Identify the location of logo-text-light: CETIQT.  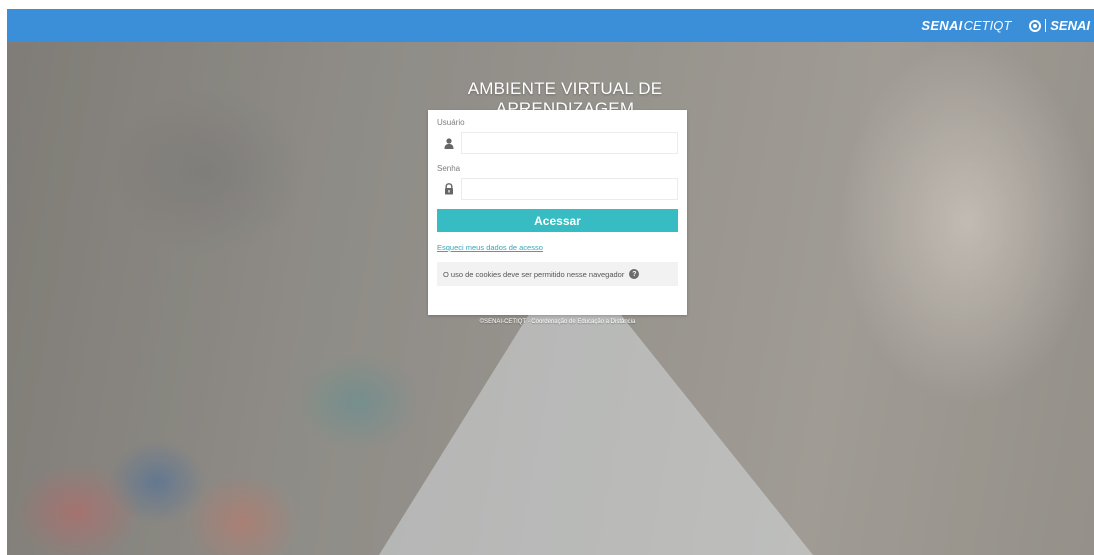
(987, 25).